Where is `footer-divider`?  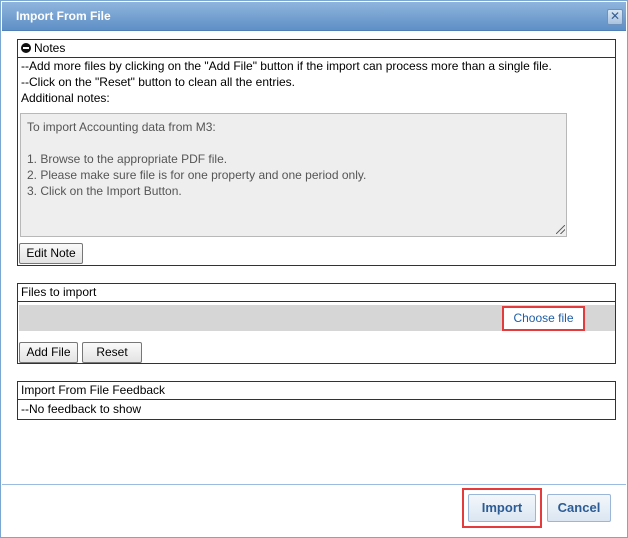 footer-divider is located at coordinates (314, 484).